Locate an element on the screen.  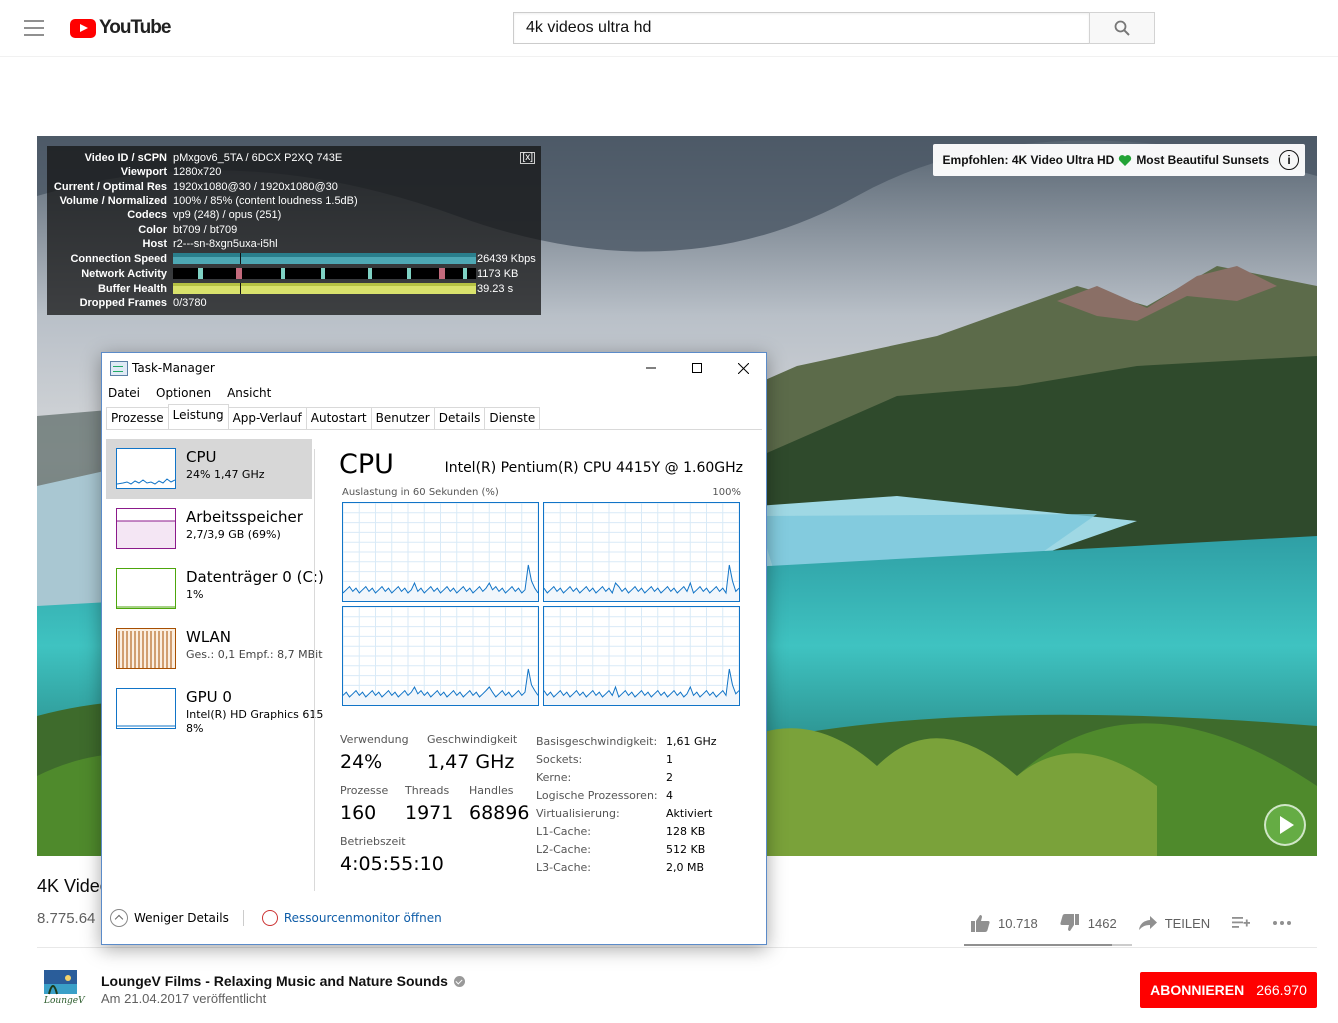
detail-value: 128 KB is located at coordinates (686, 831).